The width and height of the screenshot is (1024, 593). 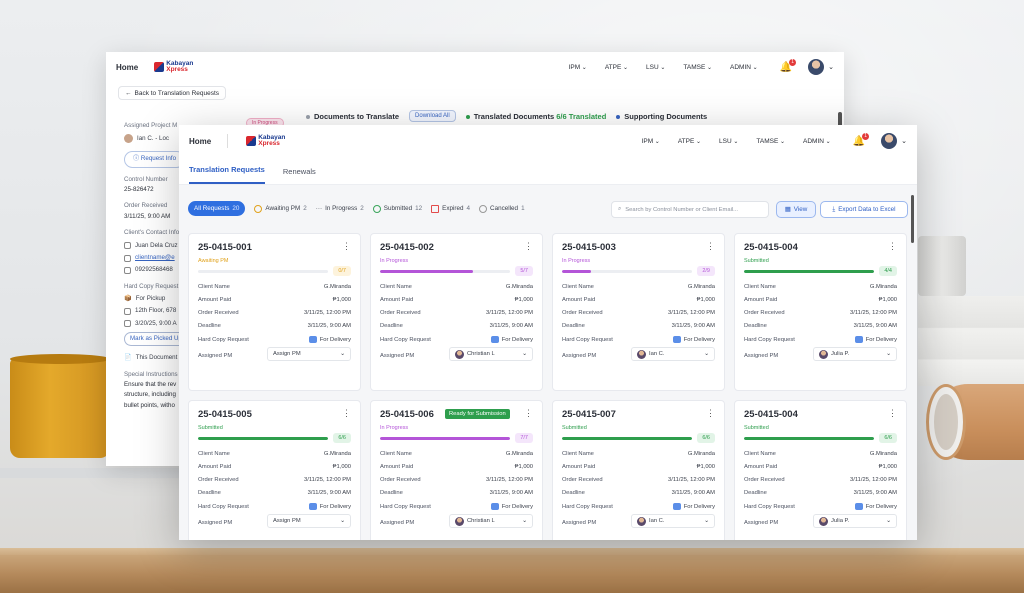 I want to click on paid-value: ₱1,000, so click(x=523, y=467).